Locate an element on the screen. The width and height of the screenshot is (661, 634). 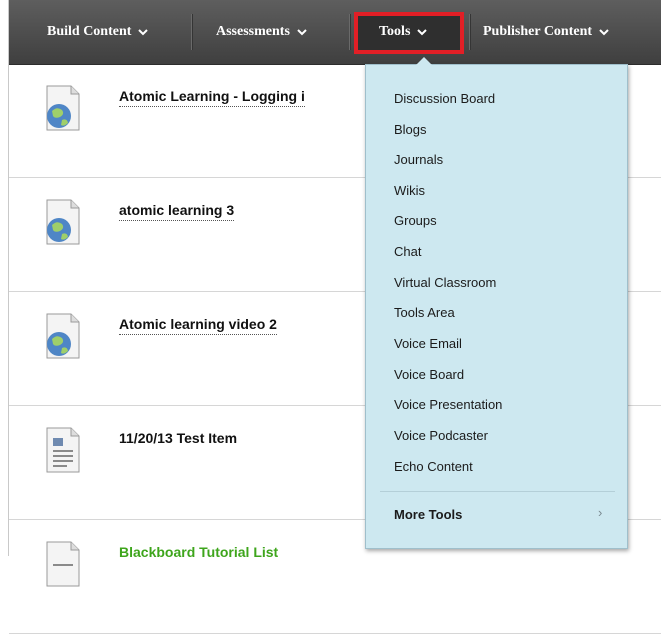
menu-divider is located at coordinates (497, 491).